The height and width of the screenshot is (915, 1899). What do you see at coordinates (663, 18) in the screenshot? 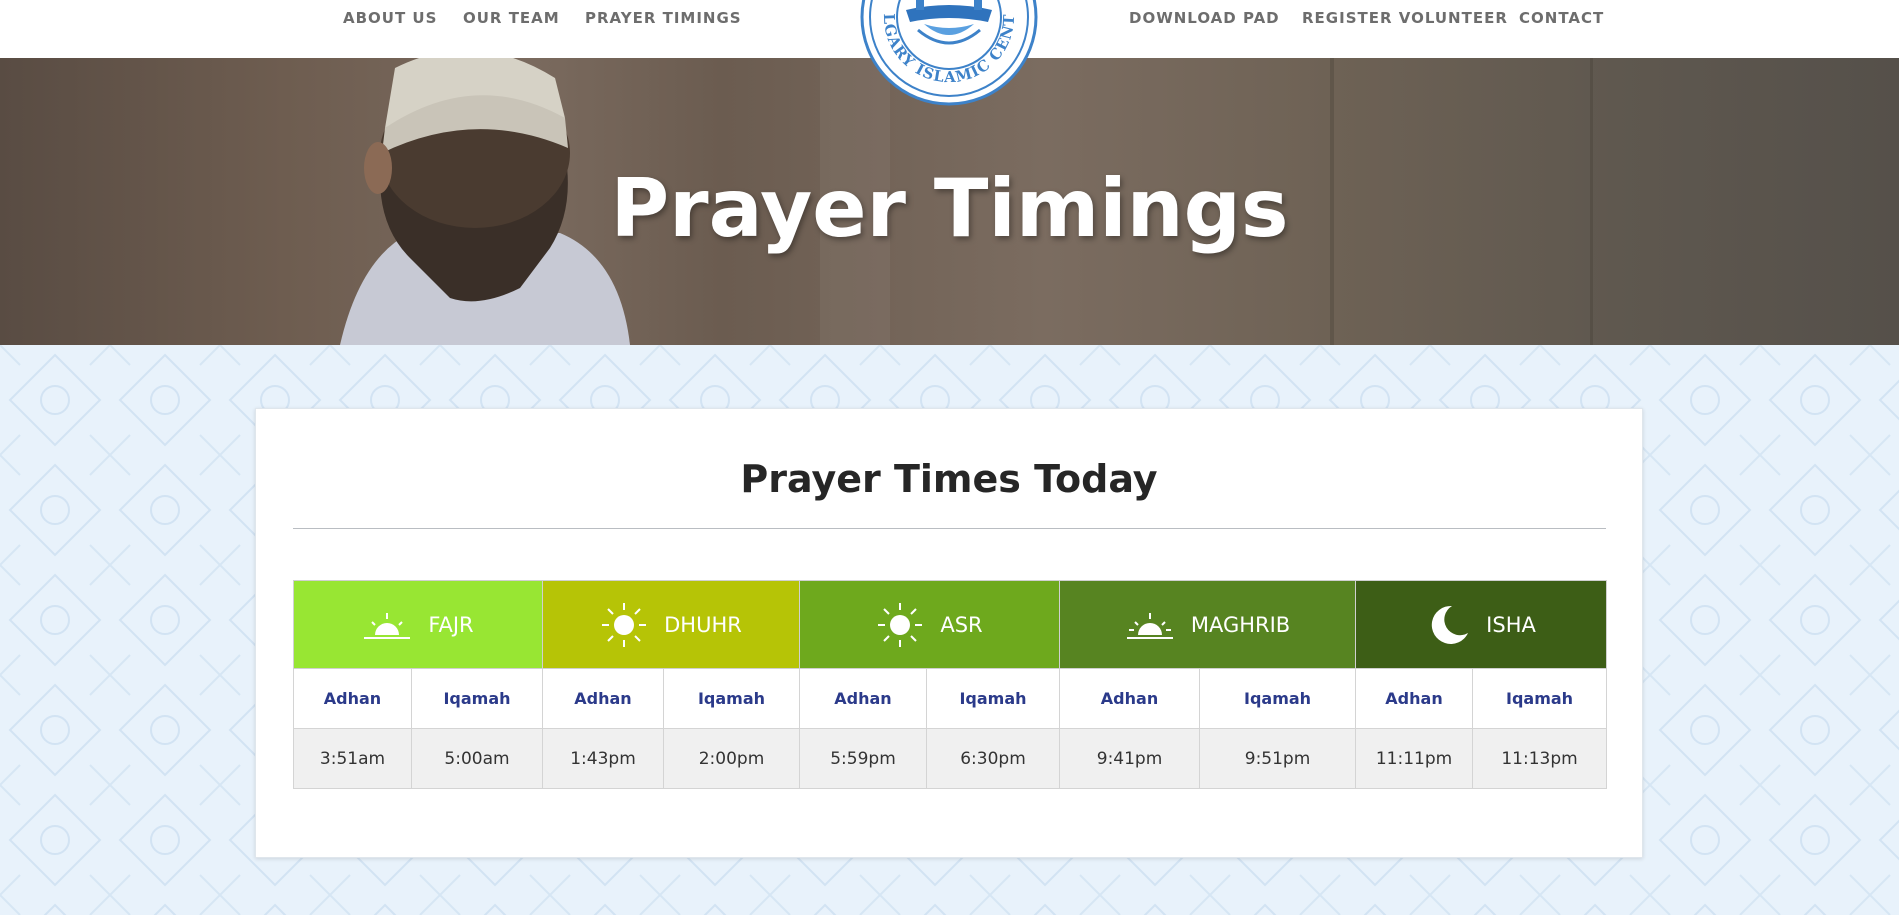
I see `nav-prayer-timings: PRAYER TIMINGS` at bounding box center [663, 18].